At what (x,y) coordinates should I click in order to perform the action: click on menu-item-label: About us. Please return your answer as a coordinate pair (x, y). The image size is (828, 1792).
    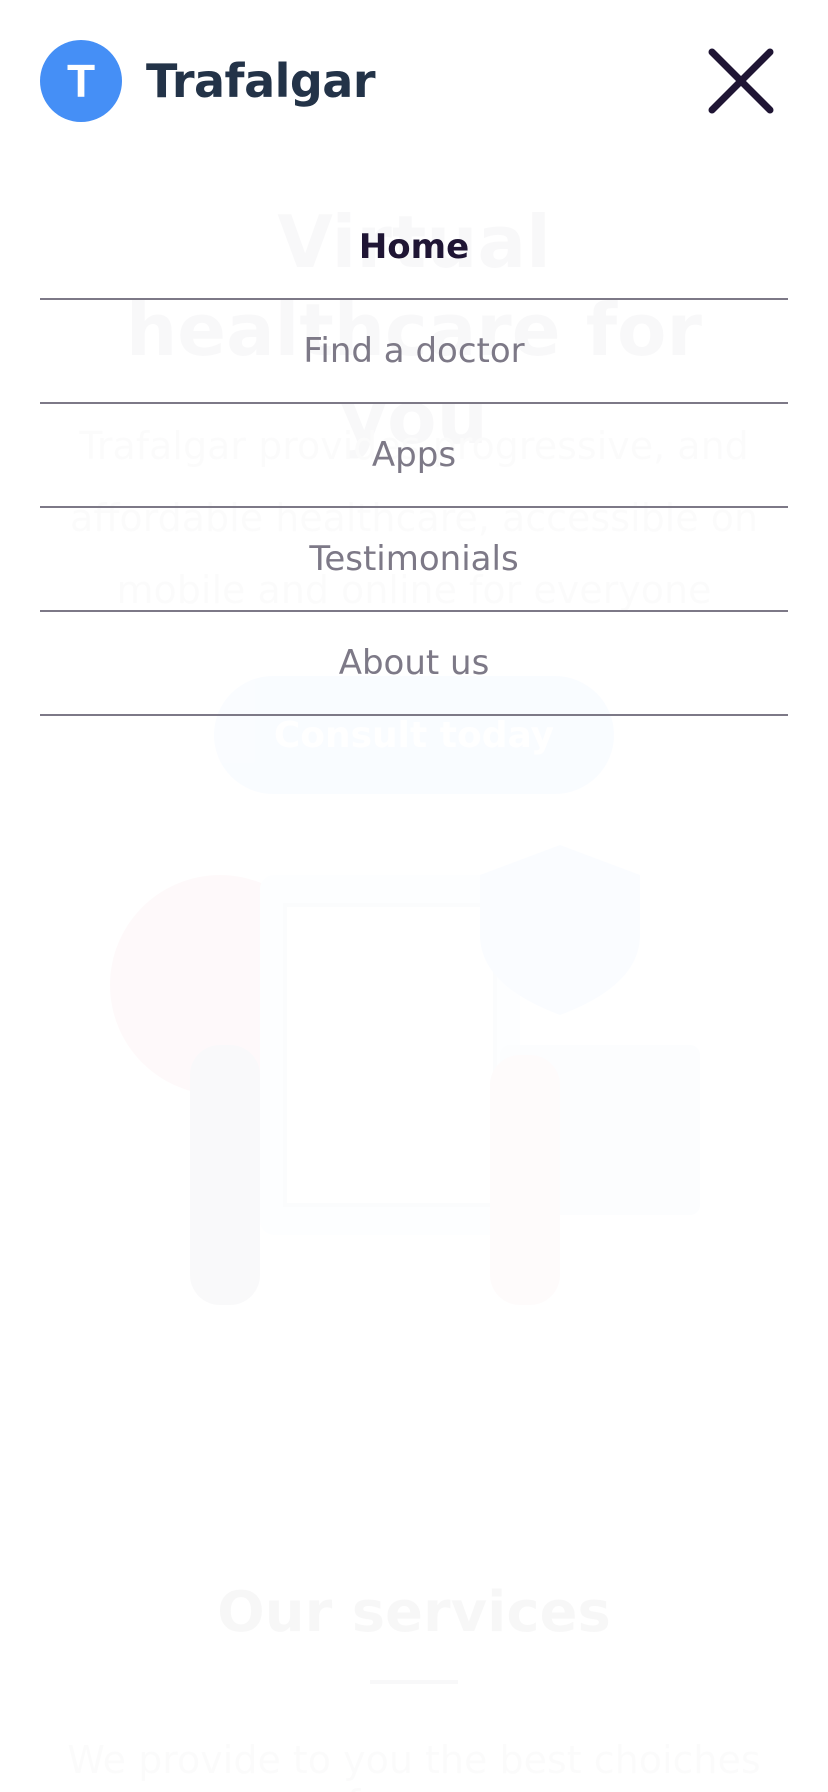
    Looking at the image, I should click on (414, 663).